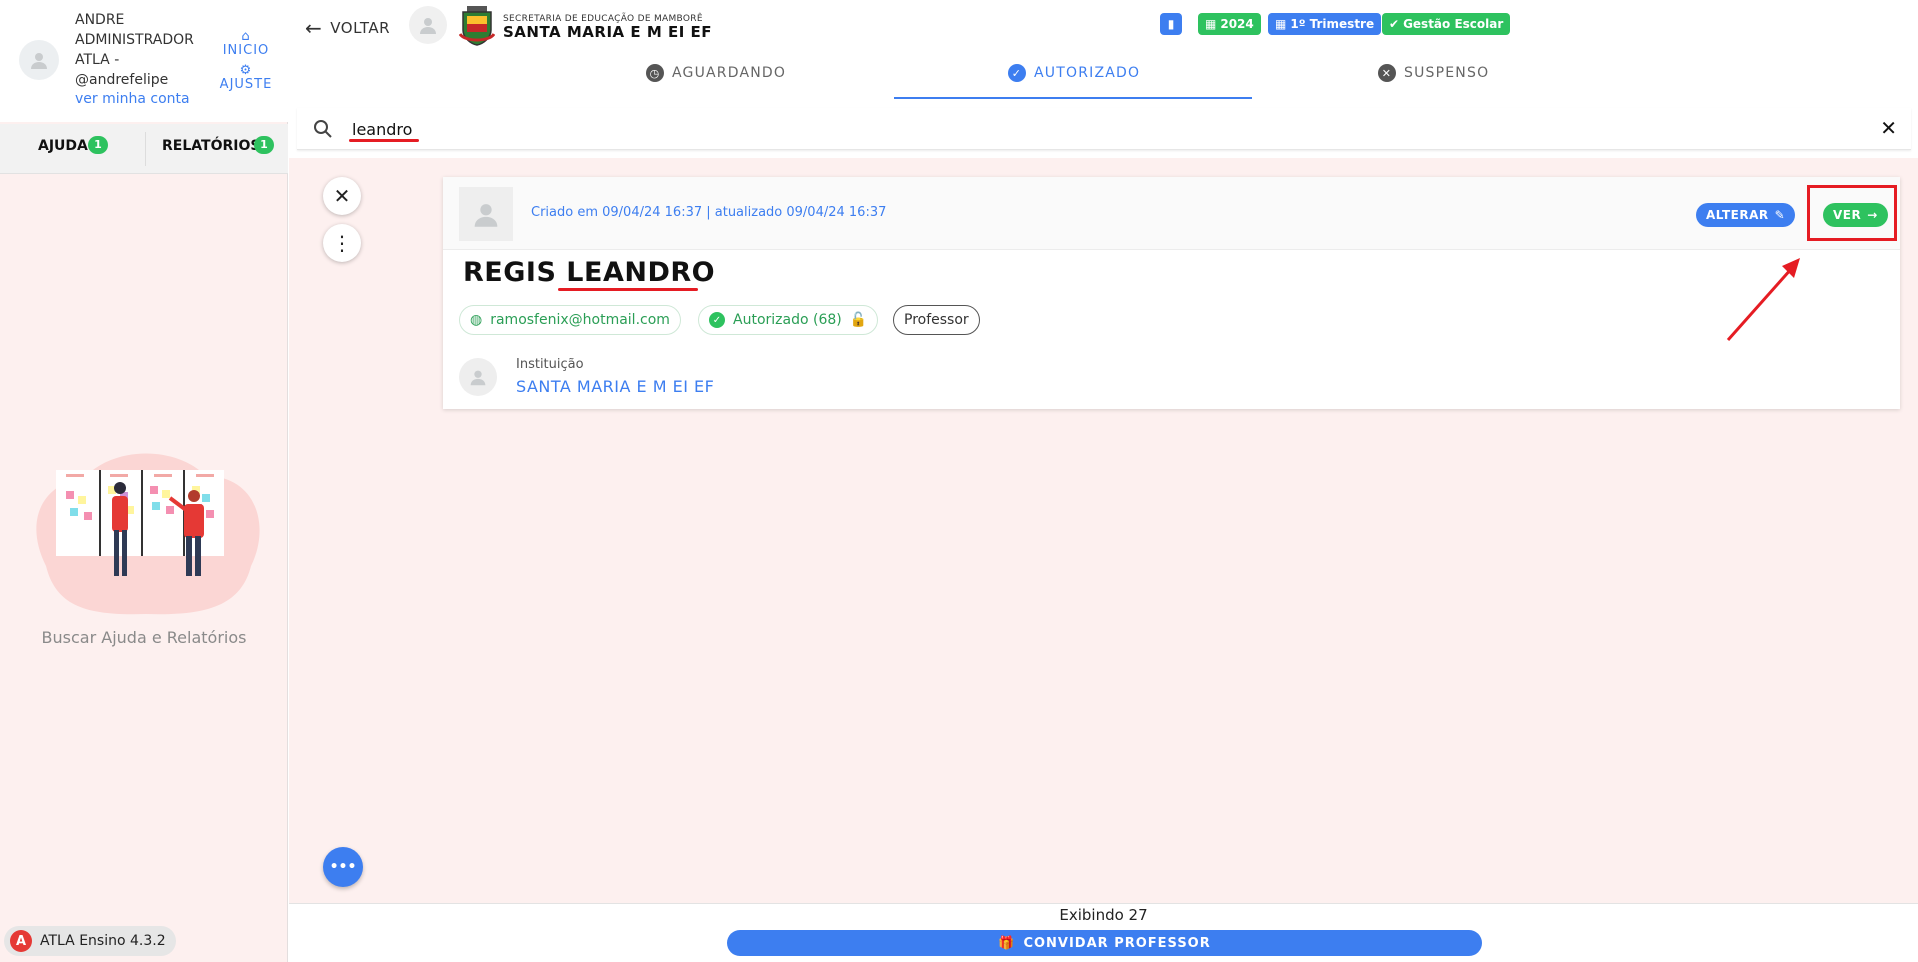 This screenshot has width=1918, height=962. I want to click on gear-icon: ⚙, so click(246, 70).